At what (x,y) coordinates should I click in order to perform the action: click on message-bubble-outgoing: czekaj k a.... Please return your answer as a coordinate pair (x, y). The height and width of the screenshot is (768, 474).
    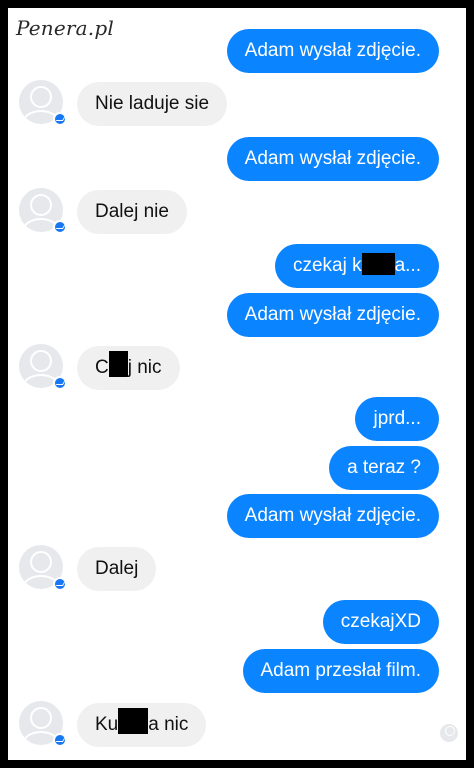
    Looking at the image, I should click on (356, 266).